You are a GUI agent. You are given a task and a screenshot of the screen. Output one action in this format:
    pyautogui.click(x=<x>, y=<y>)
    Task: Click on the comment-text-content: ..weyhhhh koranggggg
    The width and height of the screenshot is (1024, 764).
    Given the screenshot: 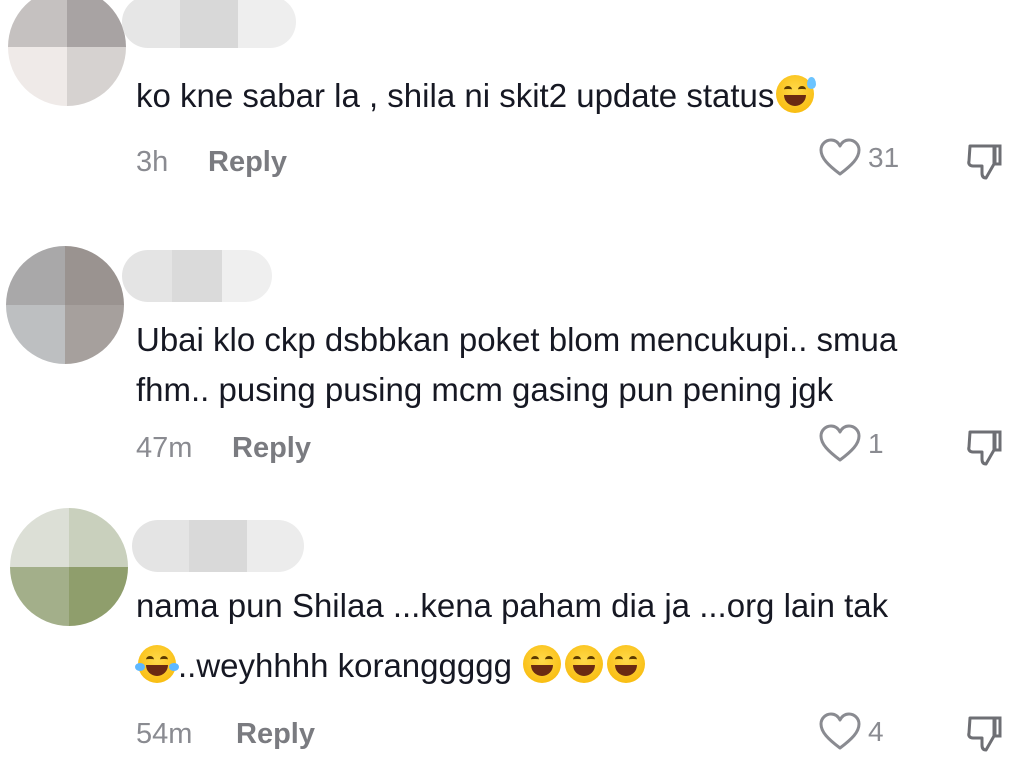 What is the action you would take?
    pyautogui.click(x=345, y=665)
    